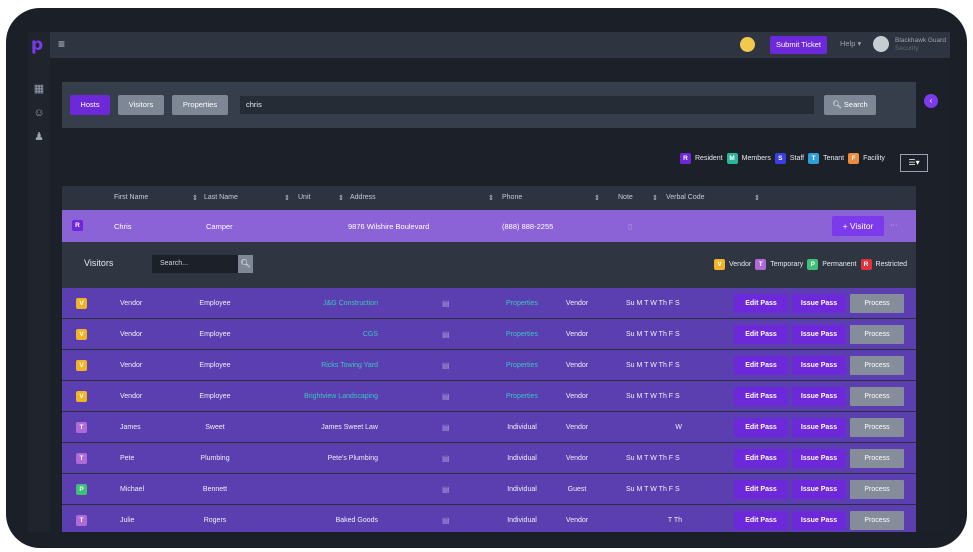 The width and height of the screenshot is (973, 552). What do you see at coordinates (356, 520) in the screenshot?
I see `visitor-company: Baked Goods` at bounding box center [356, 520].